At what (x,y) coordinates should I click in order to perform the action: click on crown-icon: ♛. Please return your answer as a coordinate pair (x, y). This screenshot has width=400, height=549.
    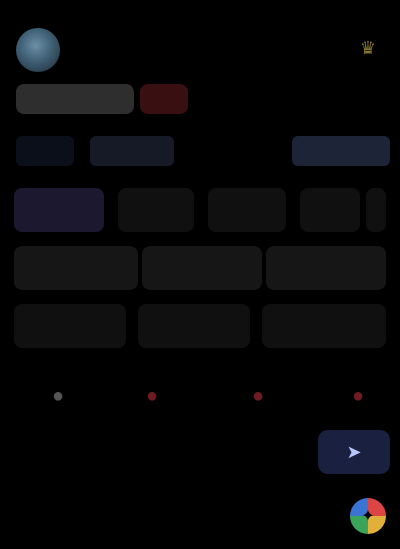
    Looking at the image, I should click on (368, 48).